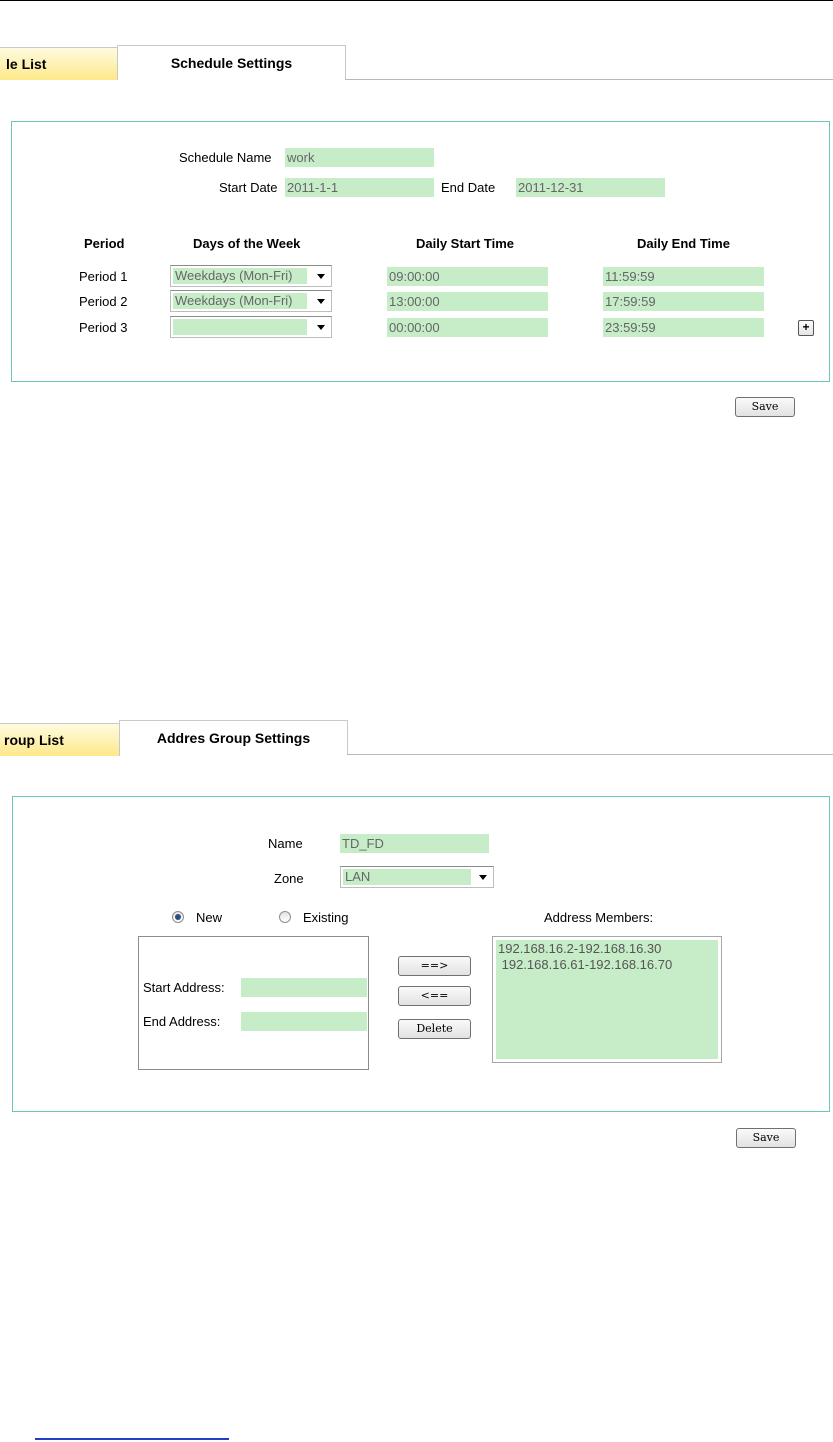 This screenshot has height=1442, width=833. Describe the element at coordinates (248, 187) in the screenshot. I see `start-date-label: Start Date` at that location.